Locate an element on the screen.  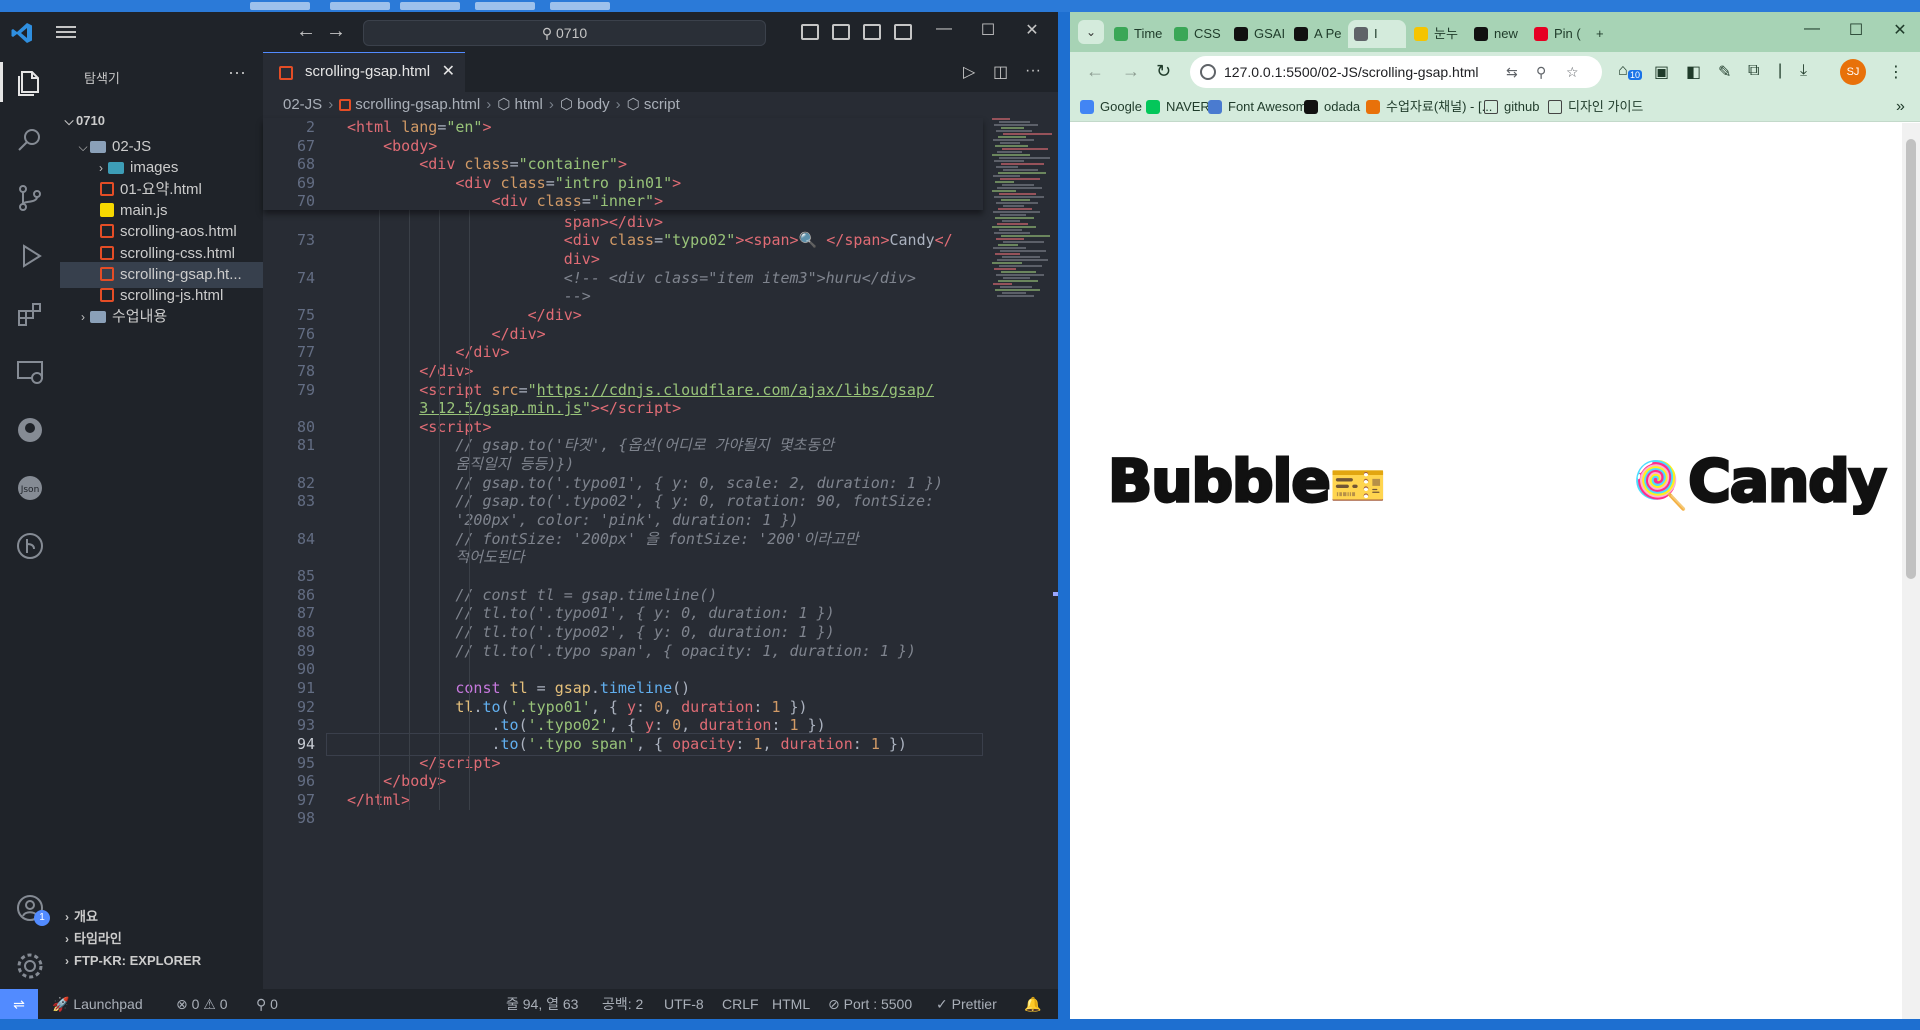
bookmark-item: Font Awesome is located at coordinates (1261, 107).